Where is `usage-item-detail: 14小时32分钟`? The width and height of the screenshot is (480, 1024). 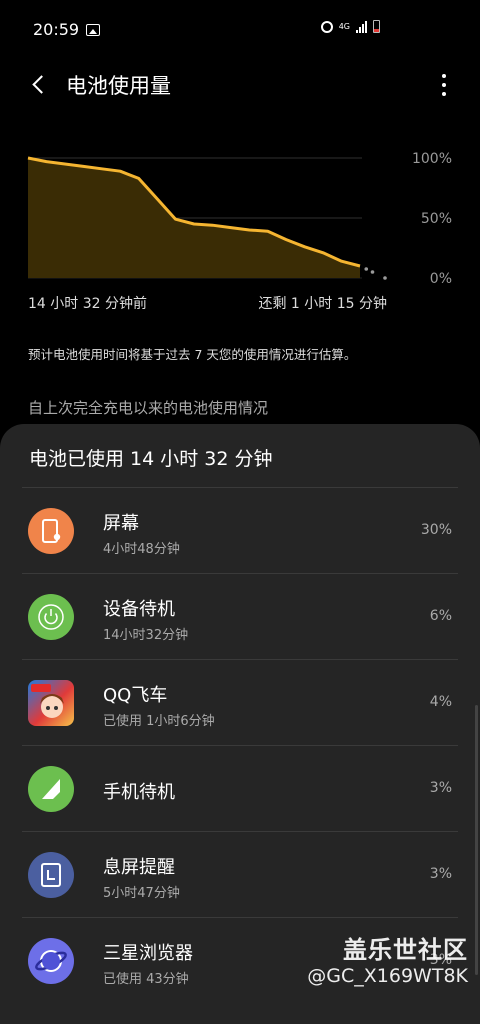
usage-item-detail: 14小时32分钟 is located at coordinates (146, 635).